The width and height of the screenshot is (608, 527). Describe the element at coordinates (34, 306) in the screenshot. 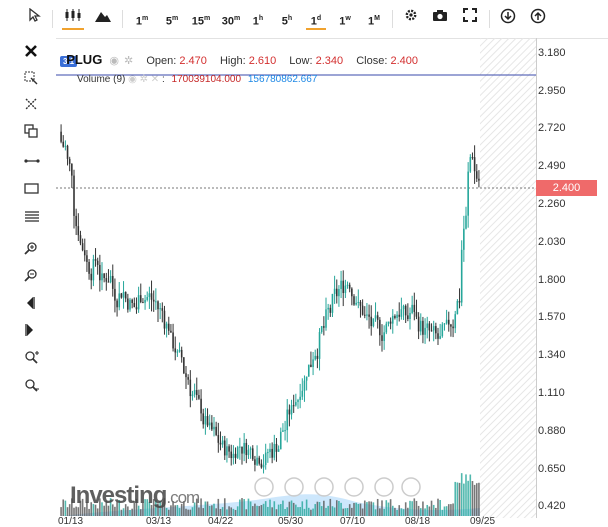

I see `scroll-left-icon` at that location.